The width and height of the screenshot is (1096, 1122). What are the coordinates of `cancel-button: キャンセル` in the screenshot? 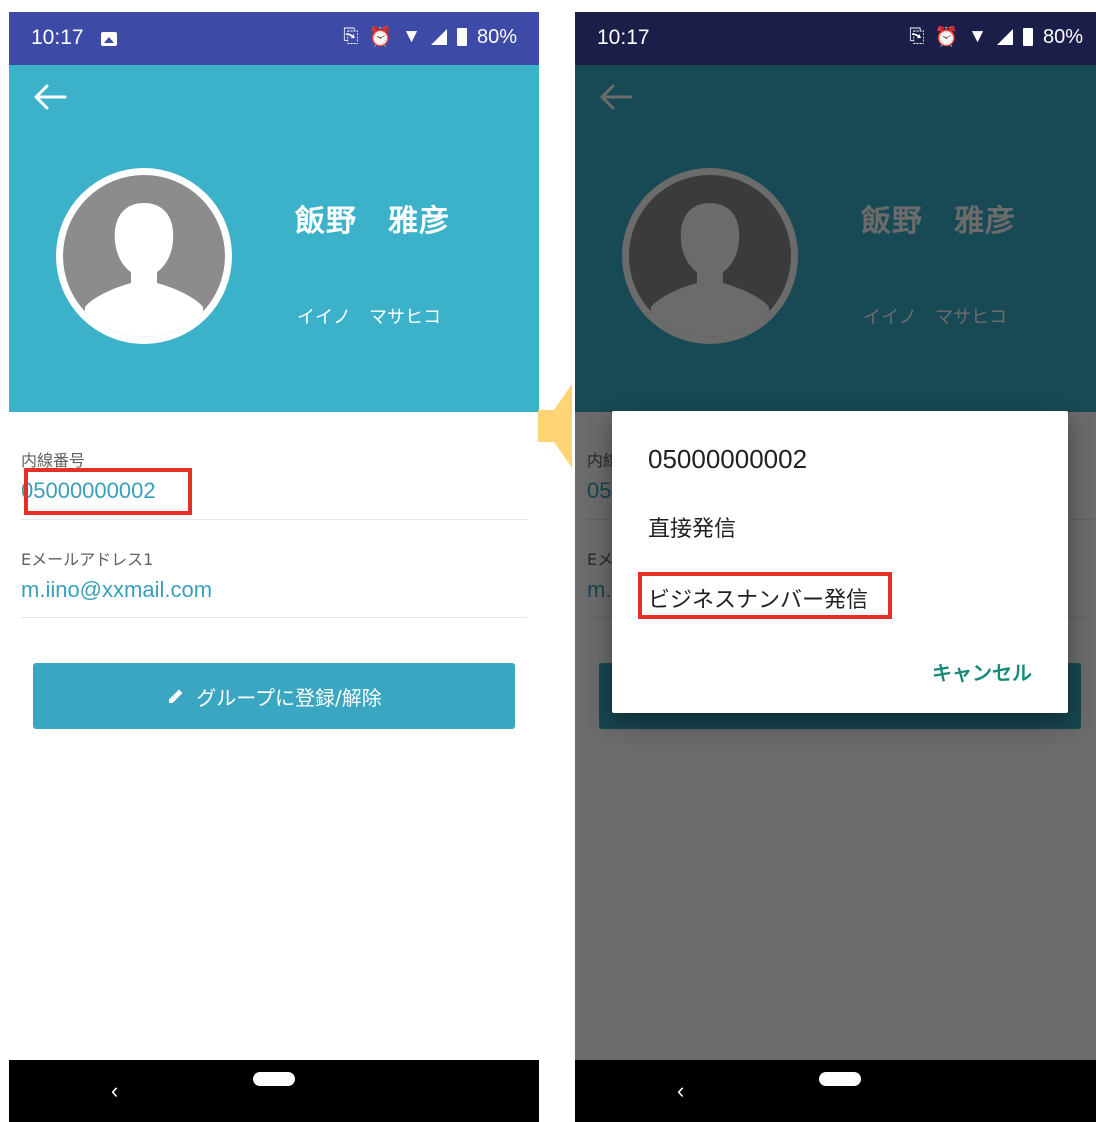 It's located at (982, 671).